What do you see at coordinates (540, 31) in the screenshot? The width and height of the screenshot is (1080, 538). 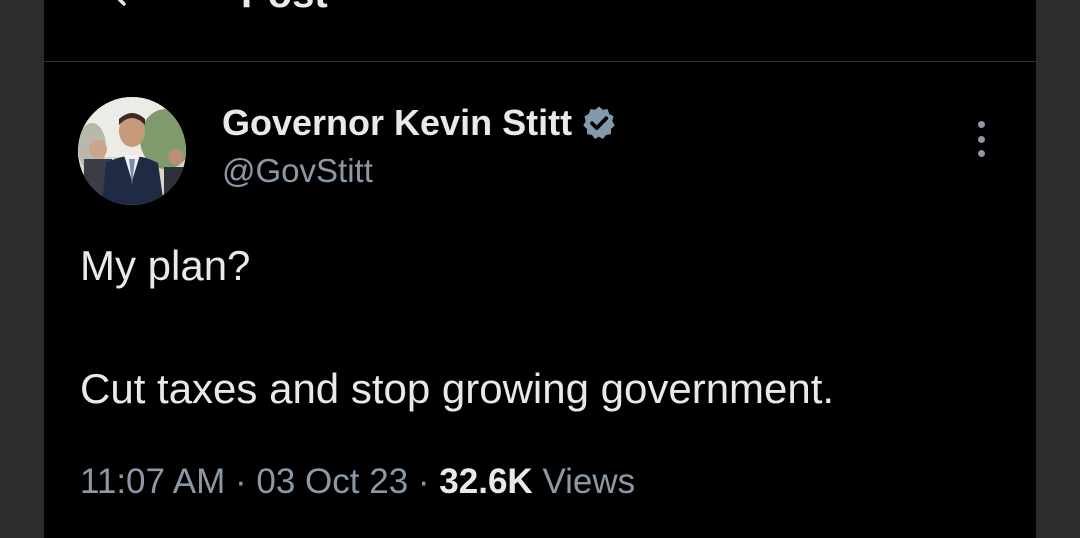 I see `top-bar: Post` at bounding box center [540, 31].